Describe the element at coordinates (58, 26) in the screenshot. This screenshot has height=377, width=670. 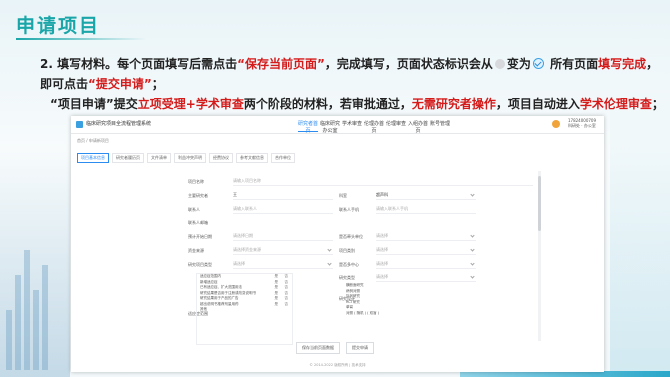
I see `slide-title: 申请项目` at that location.